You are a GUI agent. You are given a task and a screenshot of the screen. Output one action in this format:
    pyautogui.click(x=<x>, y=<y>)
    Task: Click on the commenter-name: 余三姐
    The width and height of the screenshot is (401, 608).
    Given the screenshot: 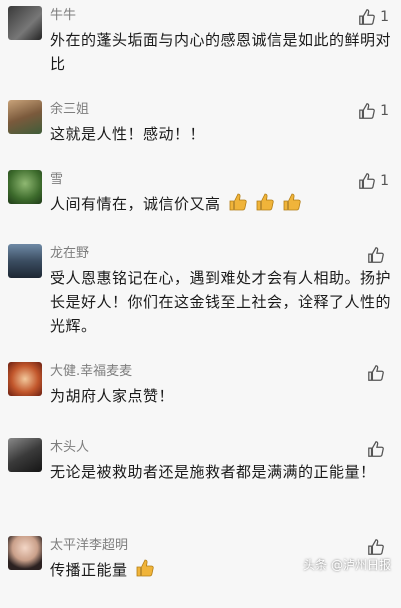 What is the action you would take?
    pyautogui.click(x=220, y=110)
    